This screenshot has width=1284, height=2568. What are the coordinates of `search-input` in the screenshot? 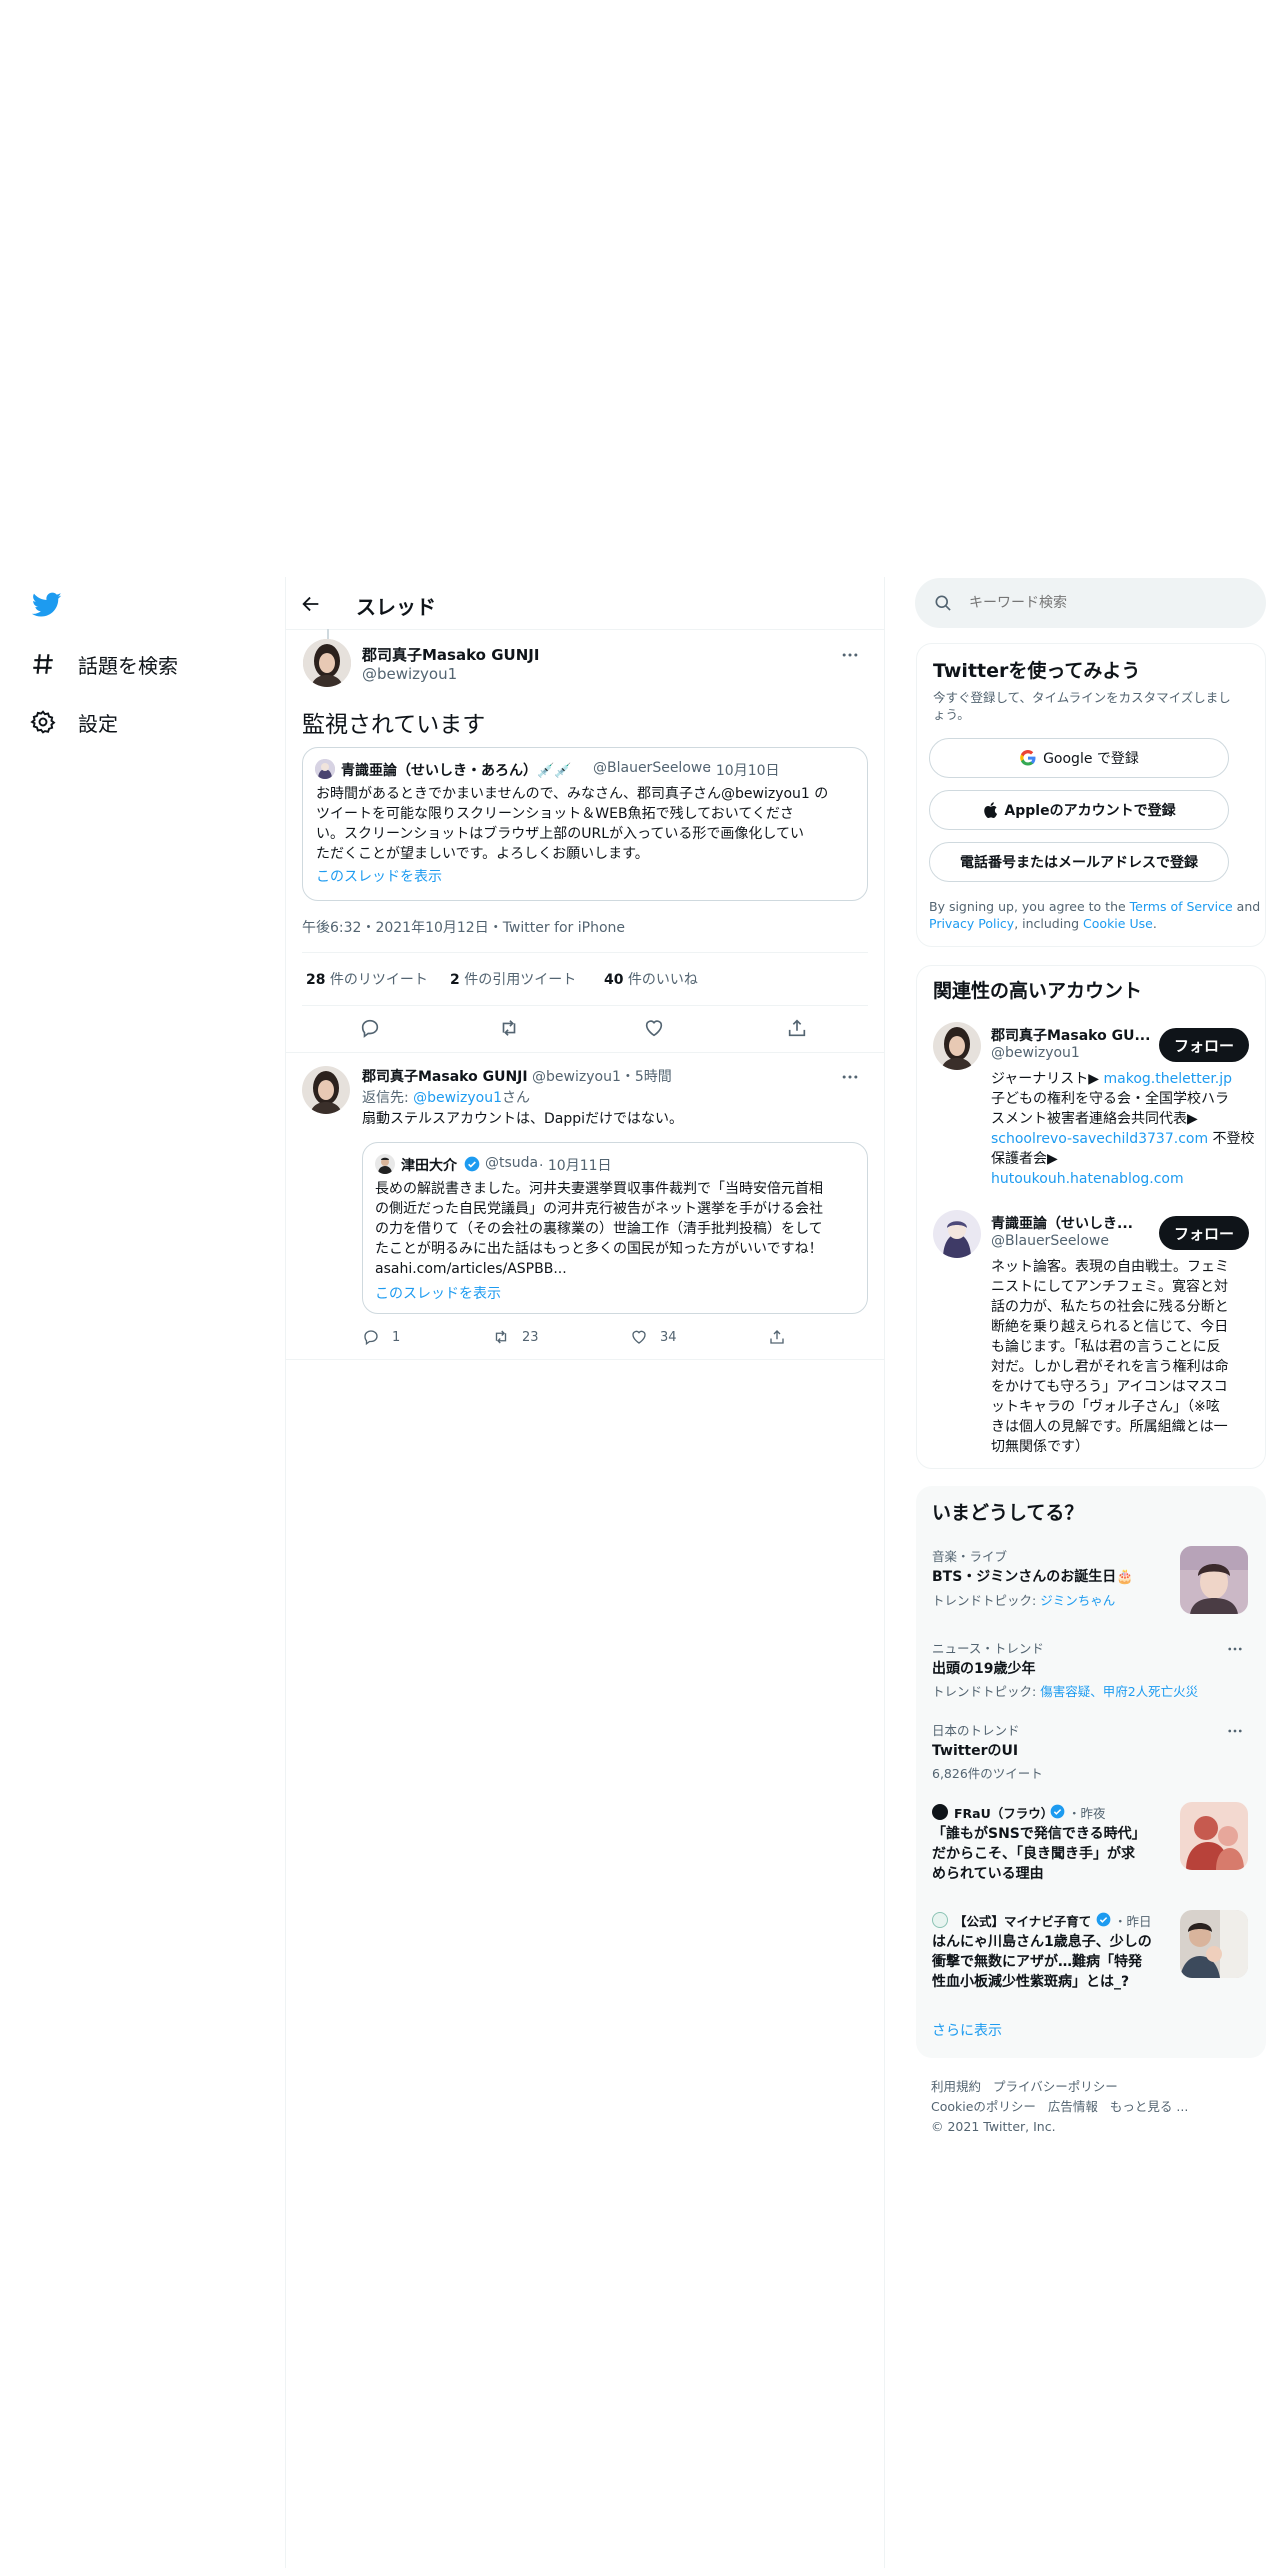 It's located at (1109, 603).